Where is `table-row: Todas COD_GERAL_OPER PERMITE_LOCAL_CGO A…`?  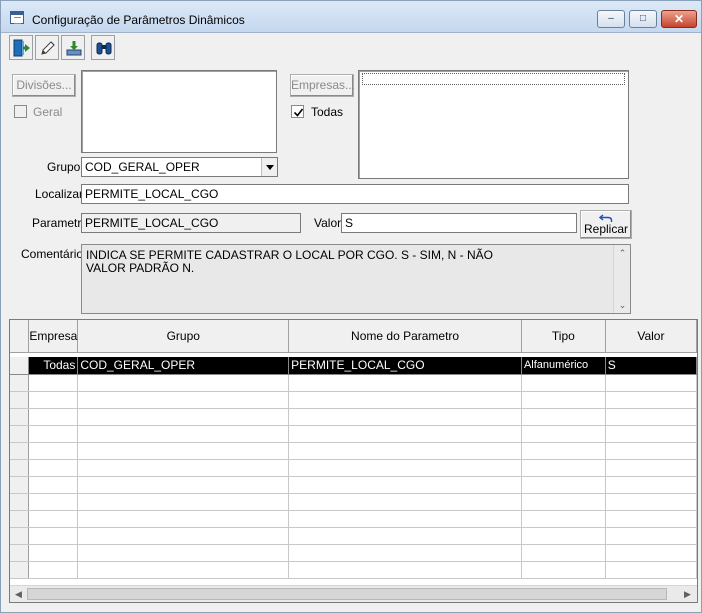 table-row: Todas COD_GERAL_OPER PERMITE_LOCAL_CGO A… is located at coordinates (353, 366).